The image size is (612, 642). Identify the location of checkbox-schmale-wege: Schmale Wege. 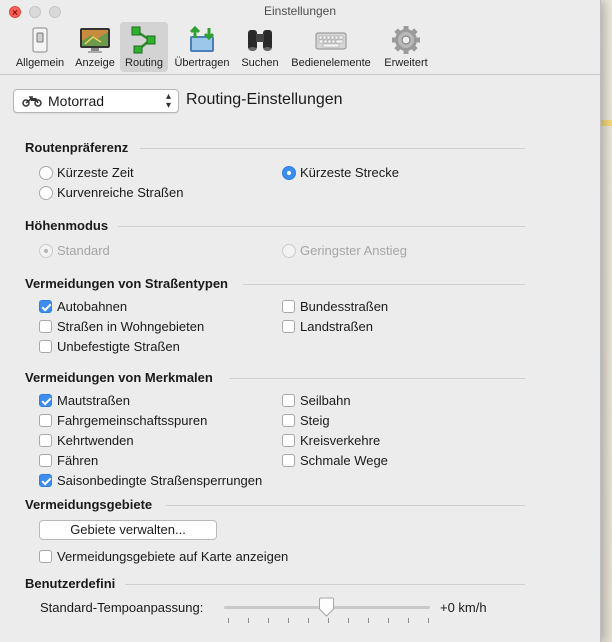
(335, 460).